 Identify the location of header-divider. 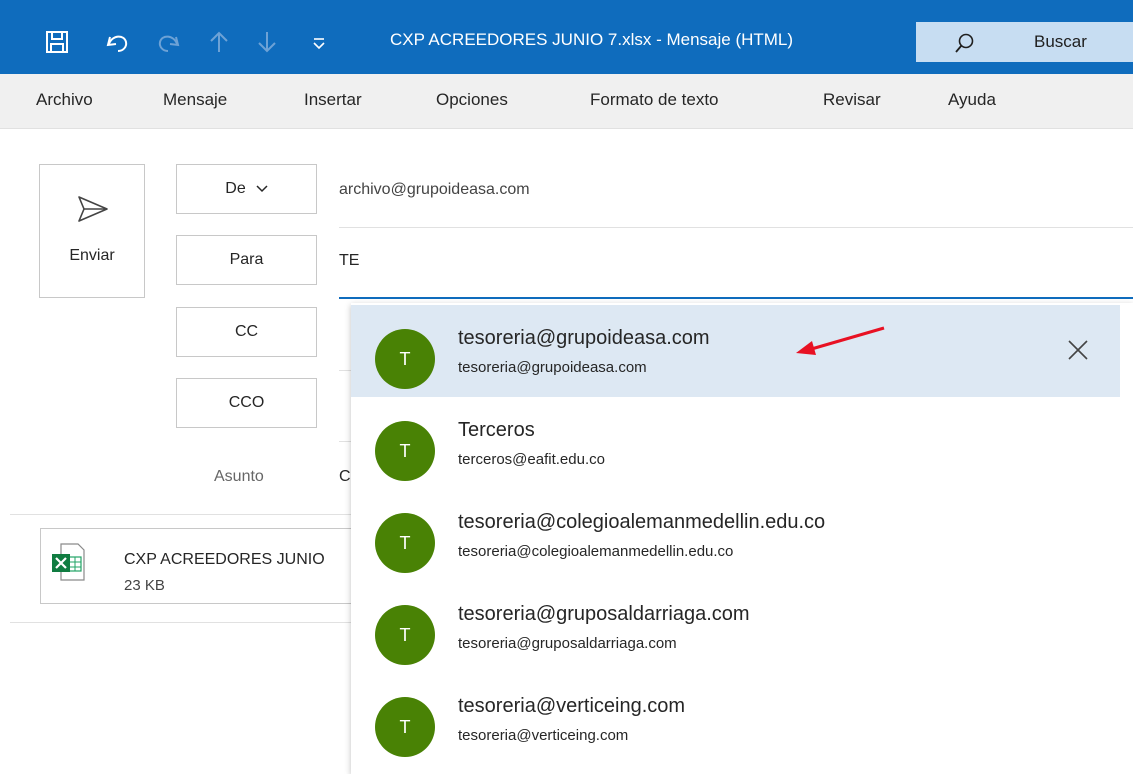
(180, 514).